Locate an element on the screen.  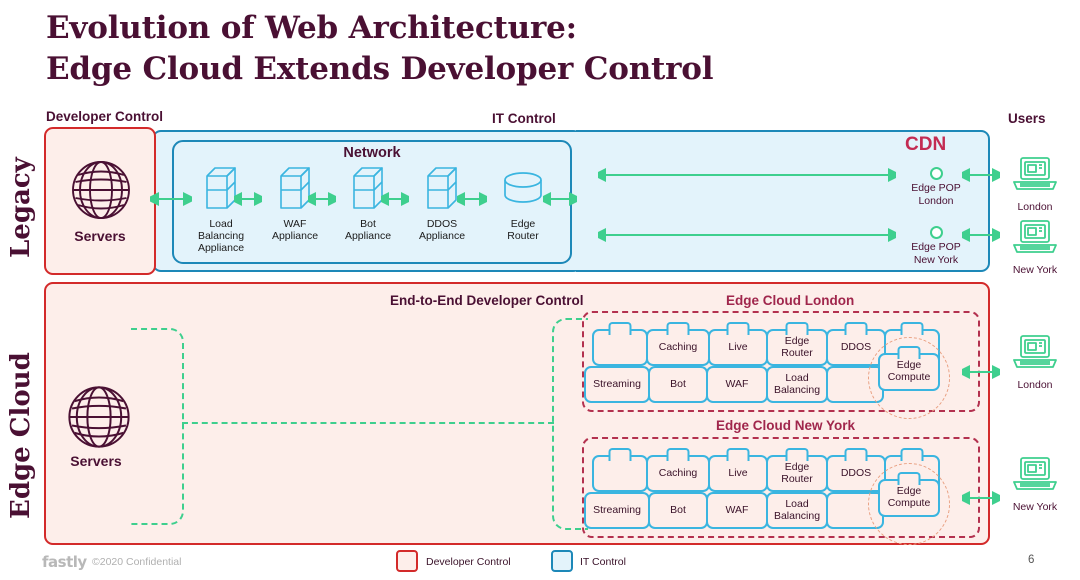
region-label-newyork: Edge Cloud New York is located at coordinates (786, 425).